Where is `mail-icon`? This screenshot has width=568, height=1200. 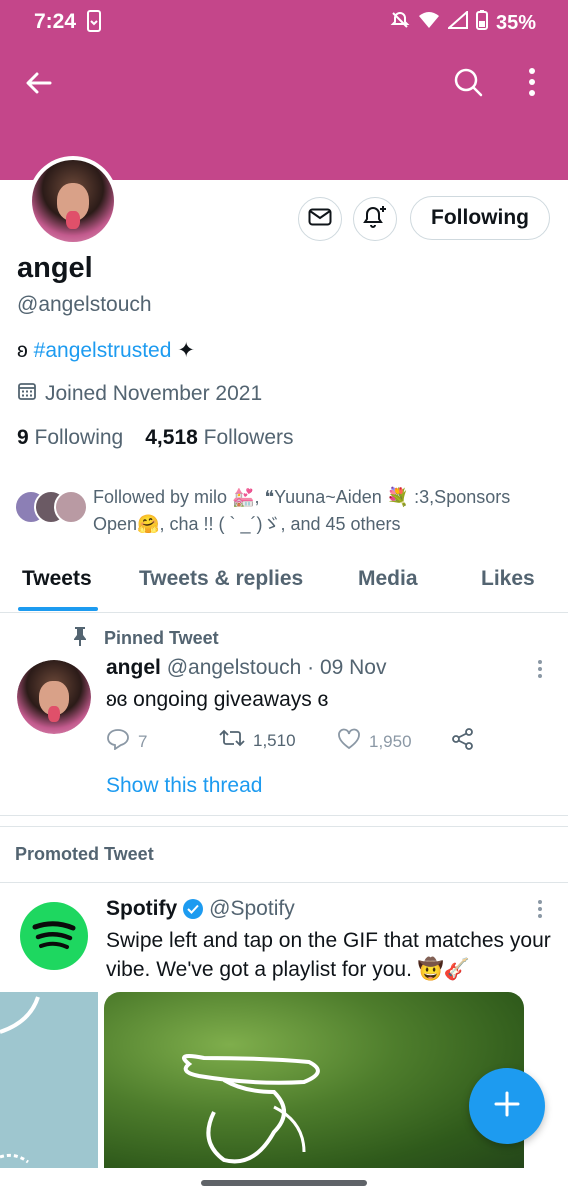 mail-icon is located at coordinates (320, 219).